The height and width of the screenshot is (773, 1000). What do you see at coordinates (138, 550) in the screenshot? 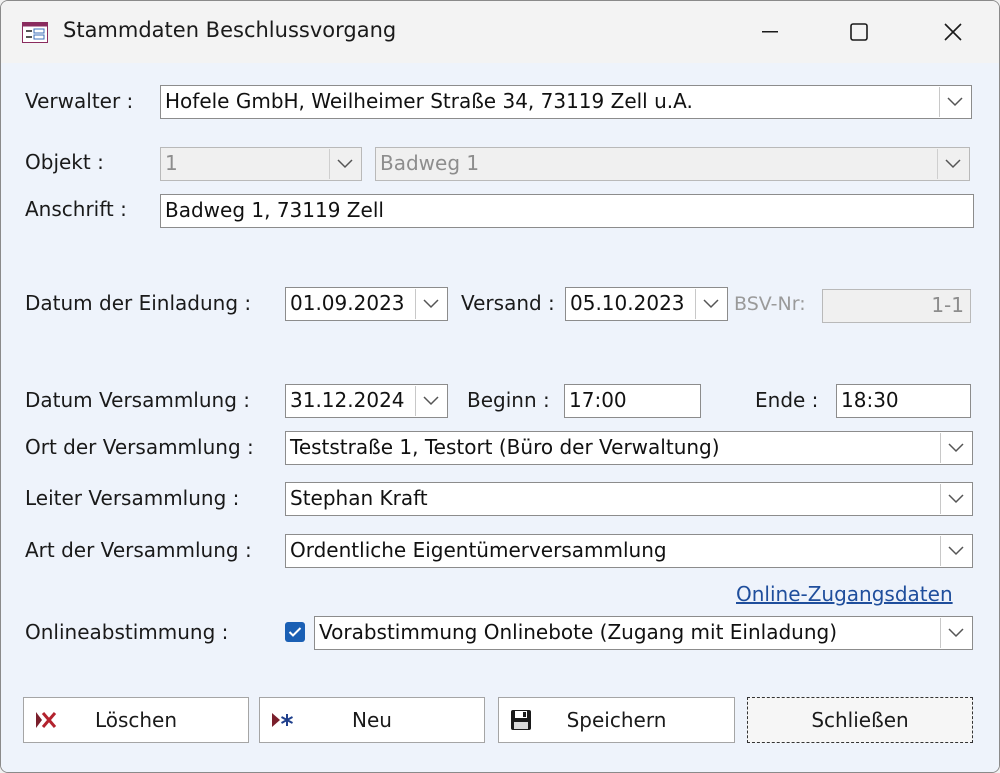
I see `label-art: Art der Versammlung :` at bounding box center [138, 550].